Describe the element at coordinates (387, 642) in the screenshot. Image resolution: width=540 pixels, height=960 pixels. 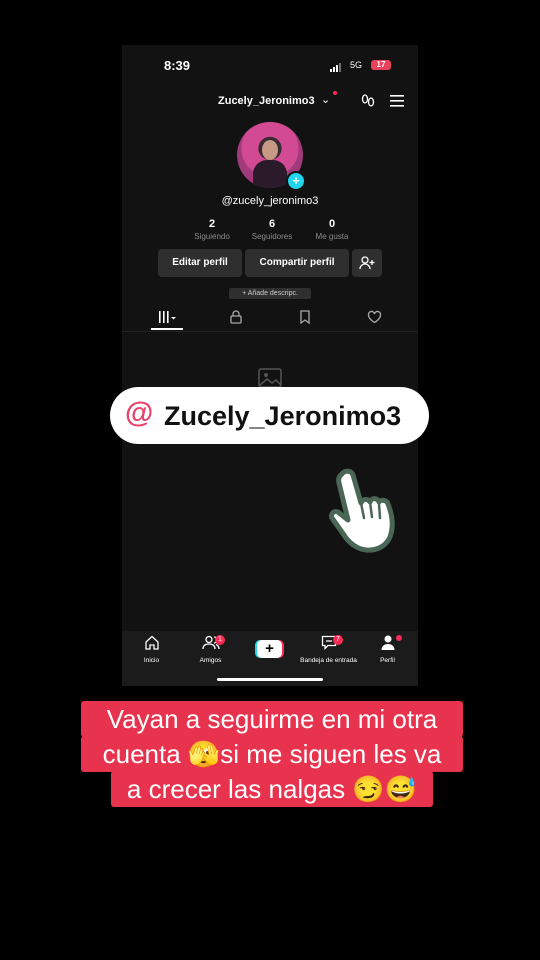
I see `profile-icon` at that location.